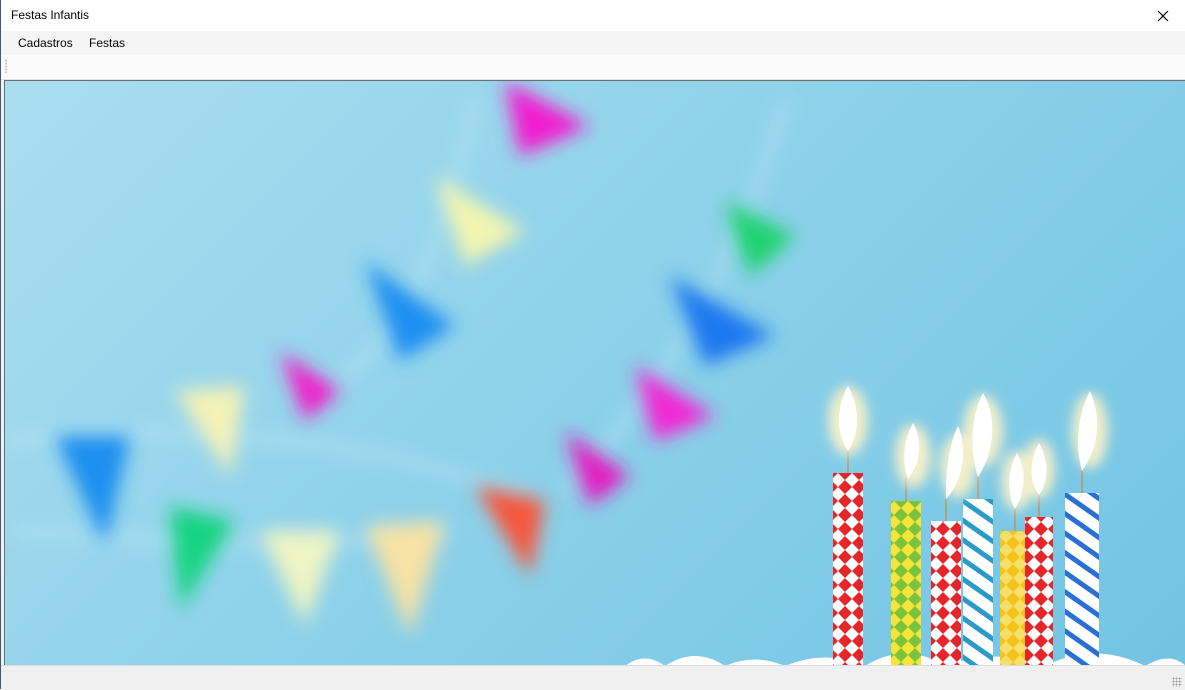  I want to click on close-icon, so click(1163, 15).